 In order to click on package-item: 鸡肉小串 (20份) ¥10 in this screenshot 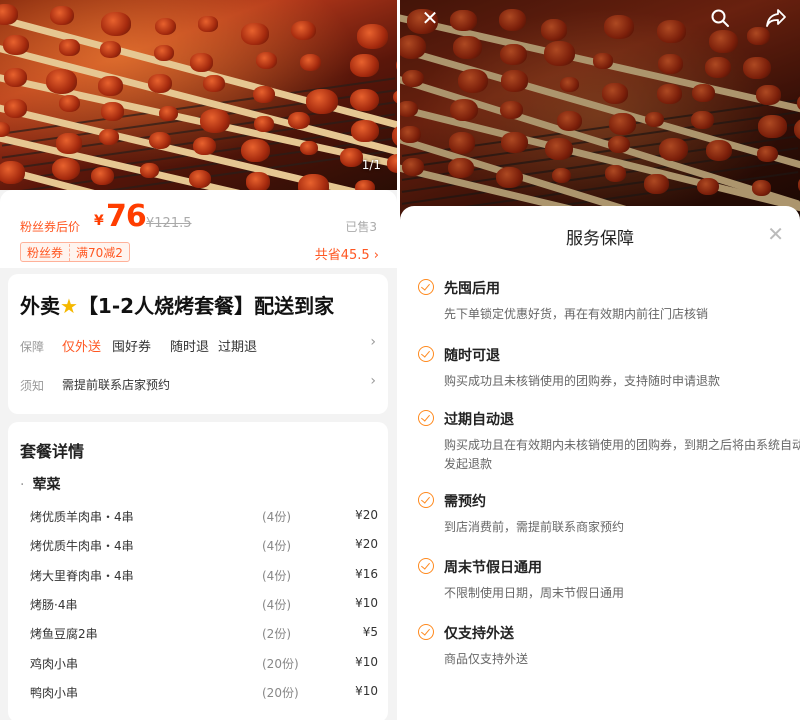, I will do `click(204, 665)`.